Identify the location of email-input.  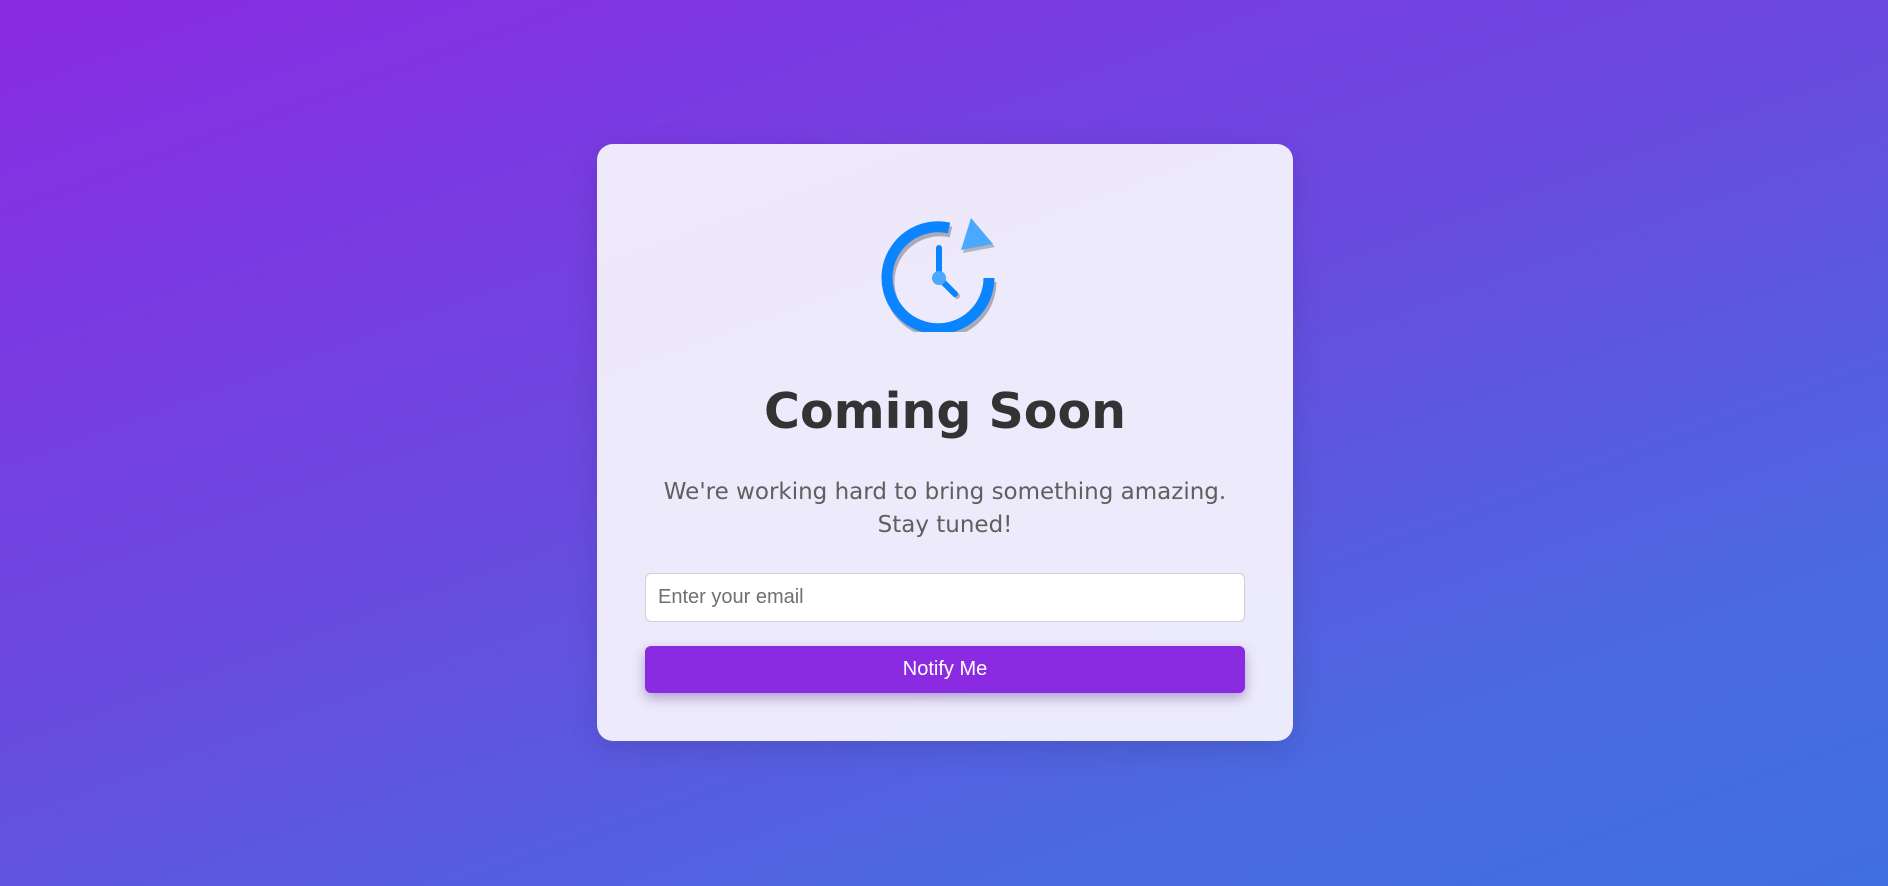
(945, 597).